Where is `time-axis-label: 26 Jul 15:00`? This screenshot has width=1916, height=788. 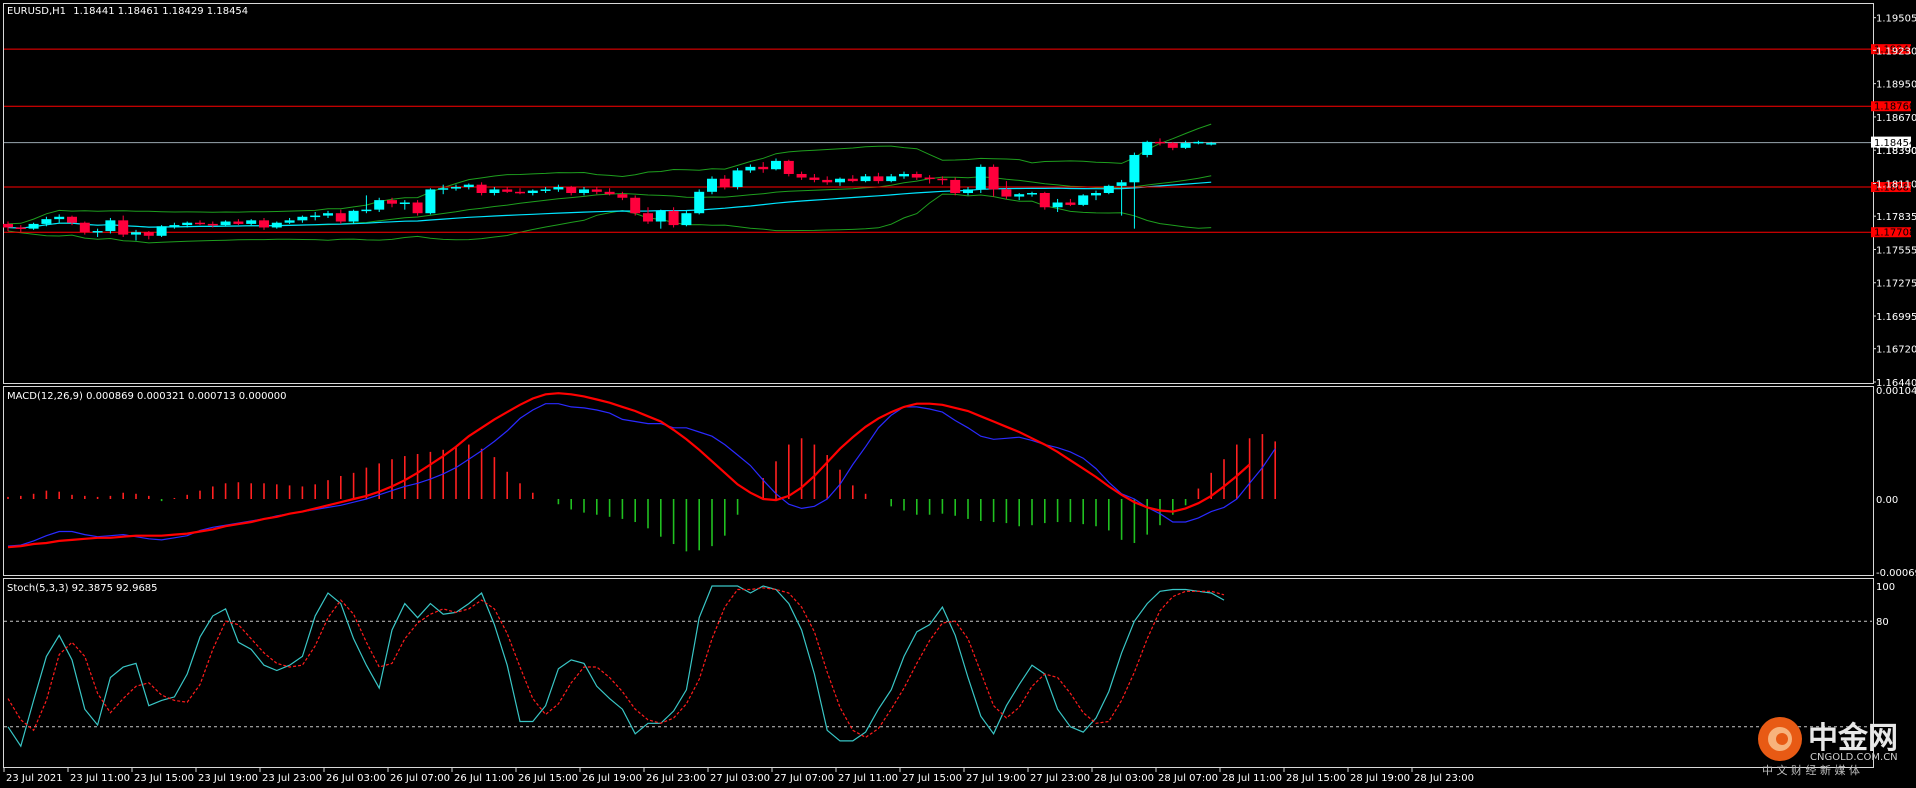
time-axis-label: 26 Jul 15:00 is located at coordinates (548, 778).